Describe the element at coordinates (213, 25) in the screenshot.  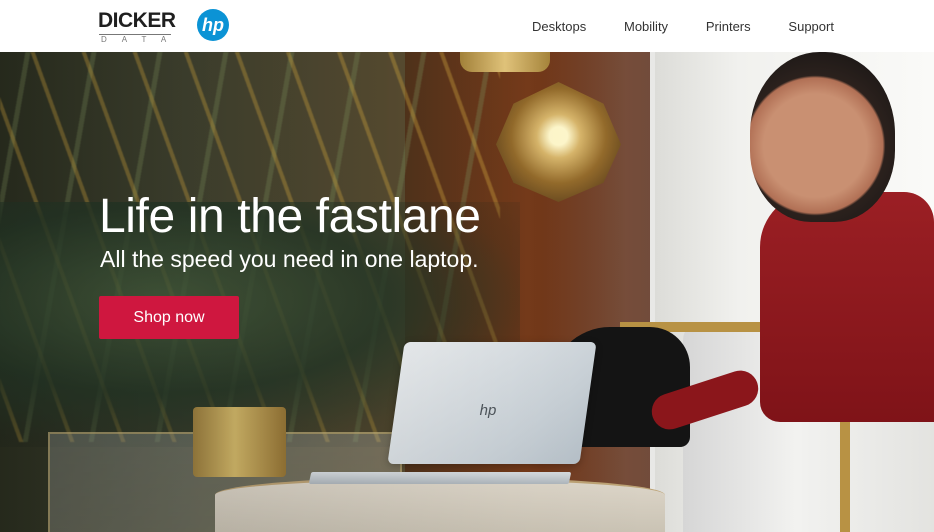
I see `hp-logo-icon: hp` at that location.